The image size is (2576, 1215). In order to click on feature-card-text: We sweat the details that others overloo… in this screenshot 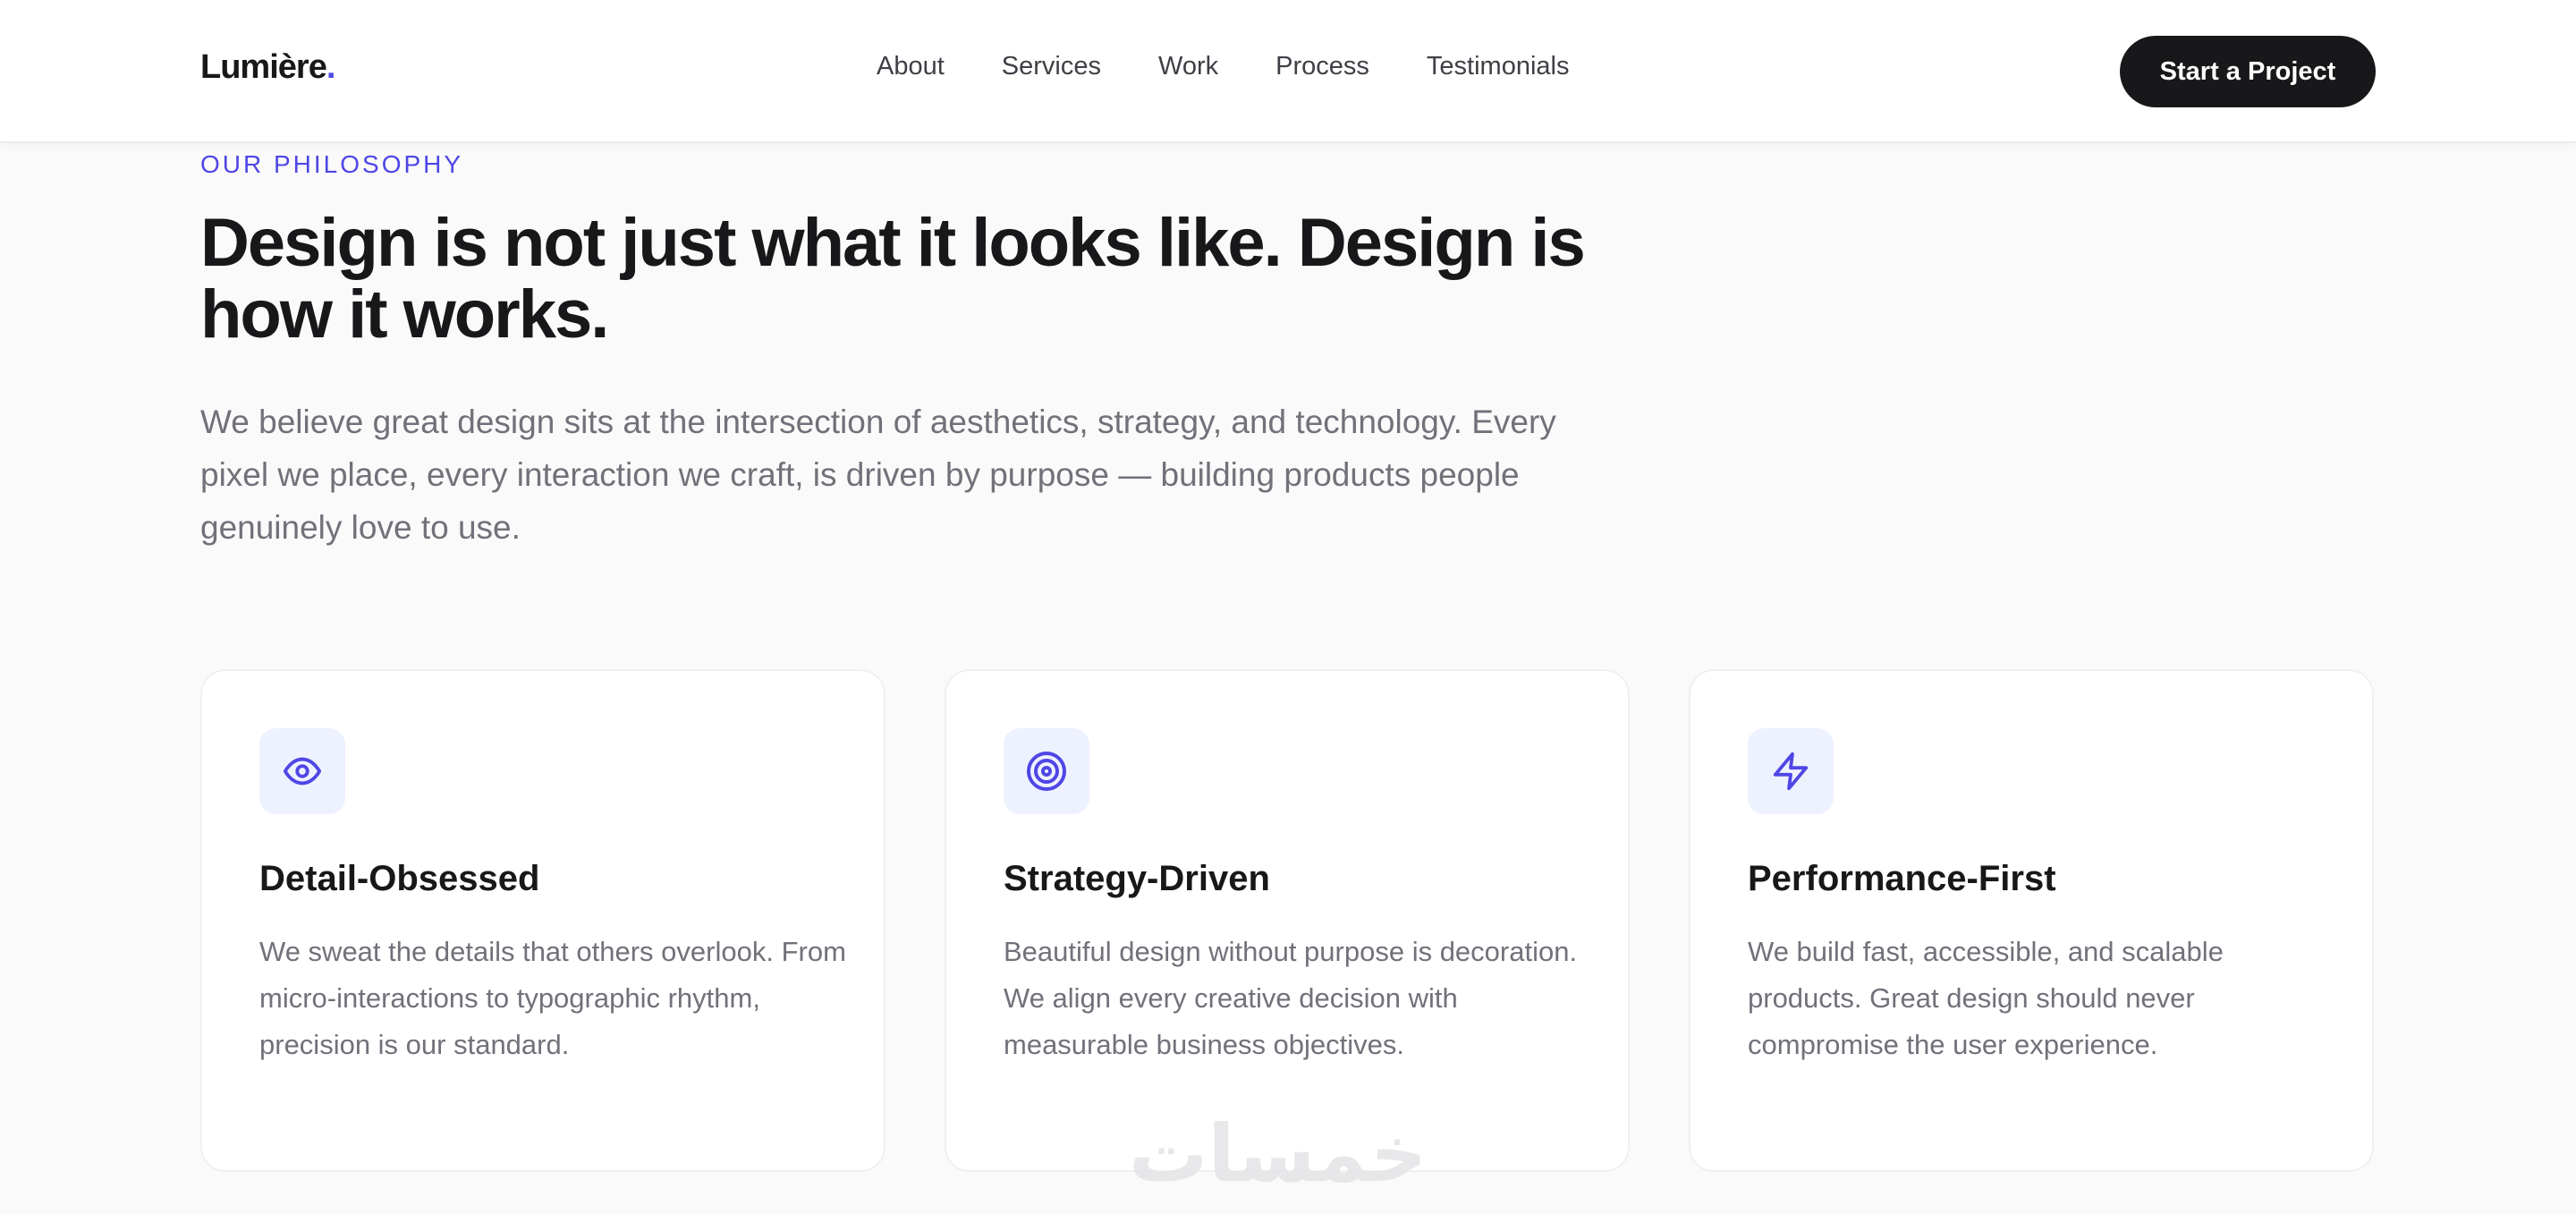, I will do `click(552, 998)`.